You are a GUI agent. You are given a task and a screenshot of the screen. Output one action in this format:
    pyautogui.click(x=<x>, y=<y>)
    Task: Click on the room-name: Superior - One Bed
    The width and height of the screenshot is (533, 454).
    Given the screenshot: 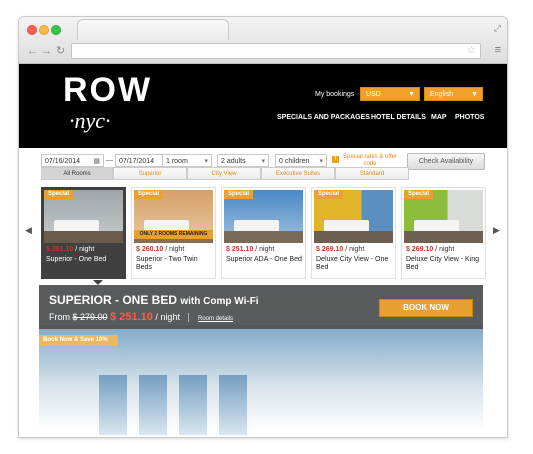 What is the action you would take?
    pyautogui.click(x=76, y=259)
    